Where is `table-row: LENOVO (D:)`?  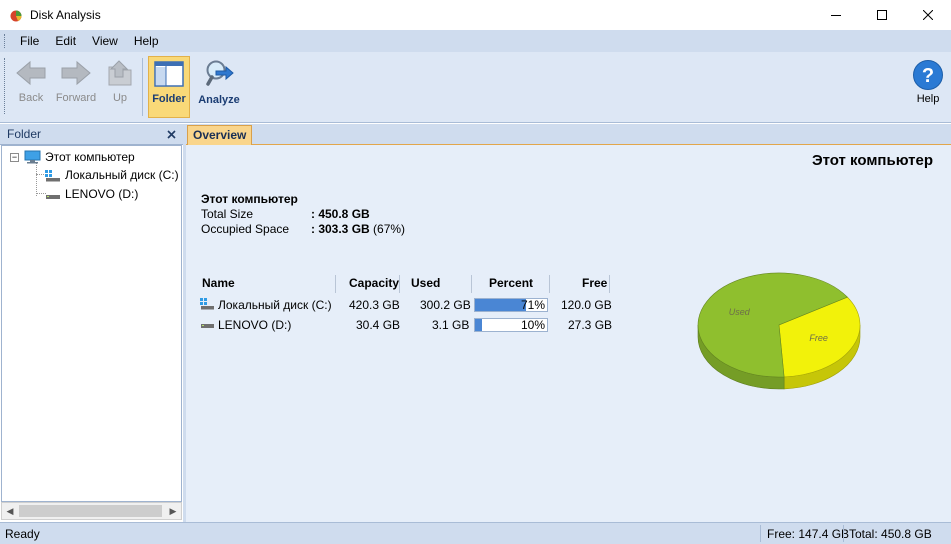 table-row: LENOVO (D:) is located at coordinates (245, 325).